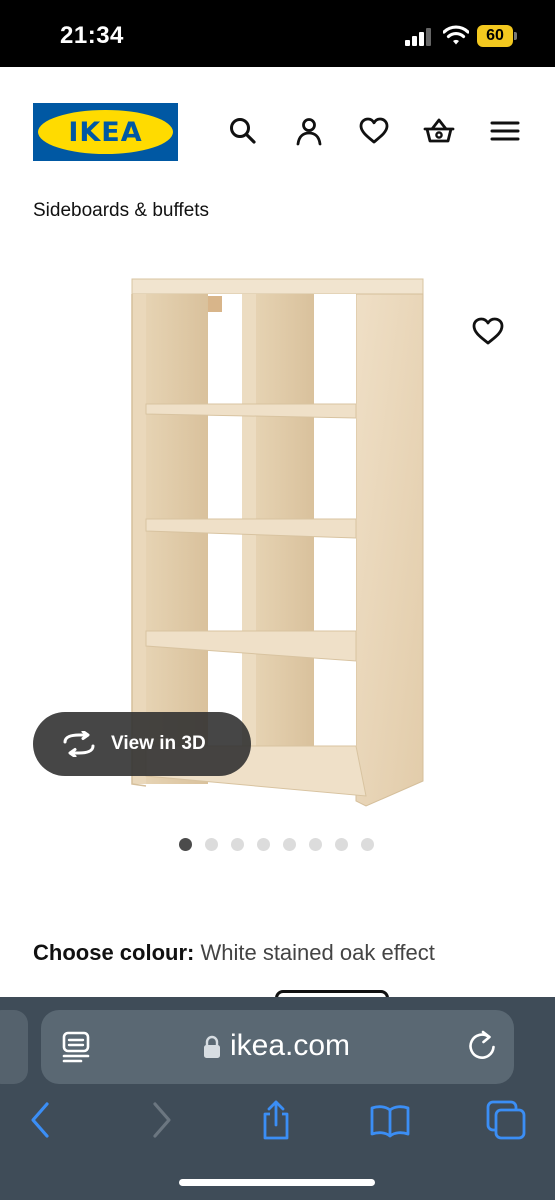  I want to click on status-bar: 21:34 60, so click(277, 33).